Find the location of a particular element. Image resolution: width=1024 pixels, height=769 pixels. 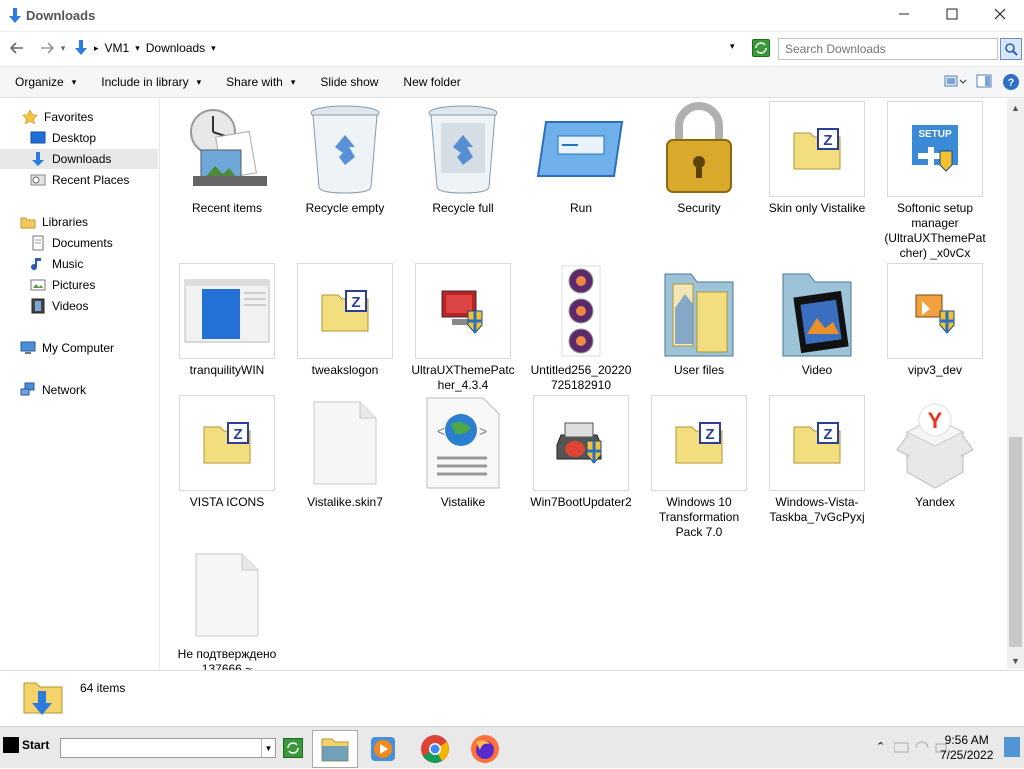

search-button is located at coordinates (1011, 49).